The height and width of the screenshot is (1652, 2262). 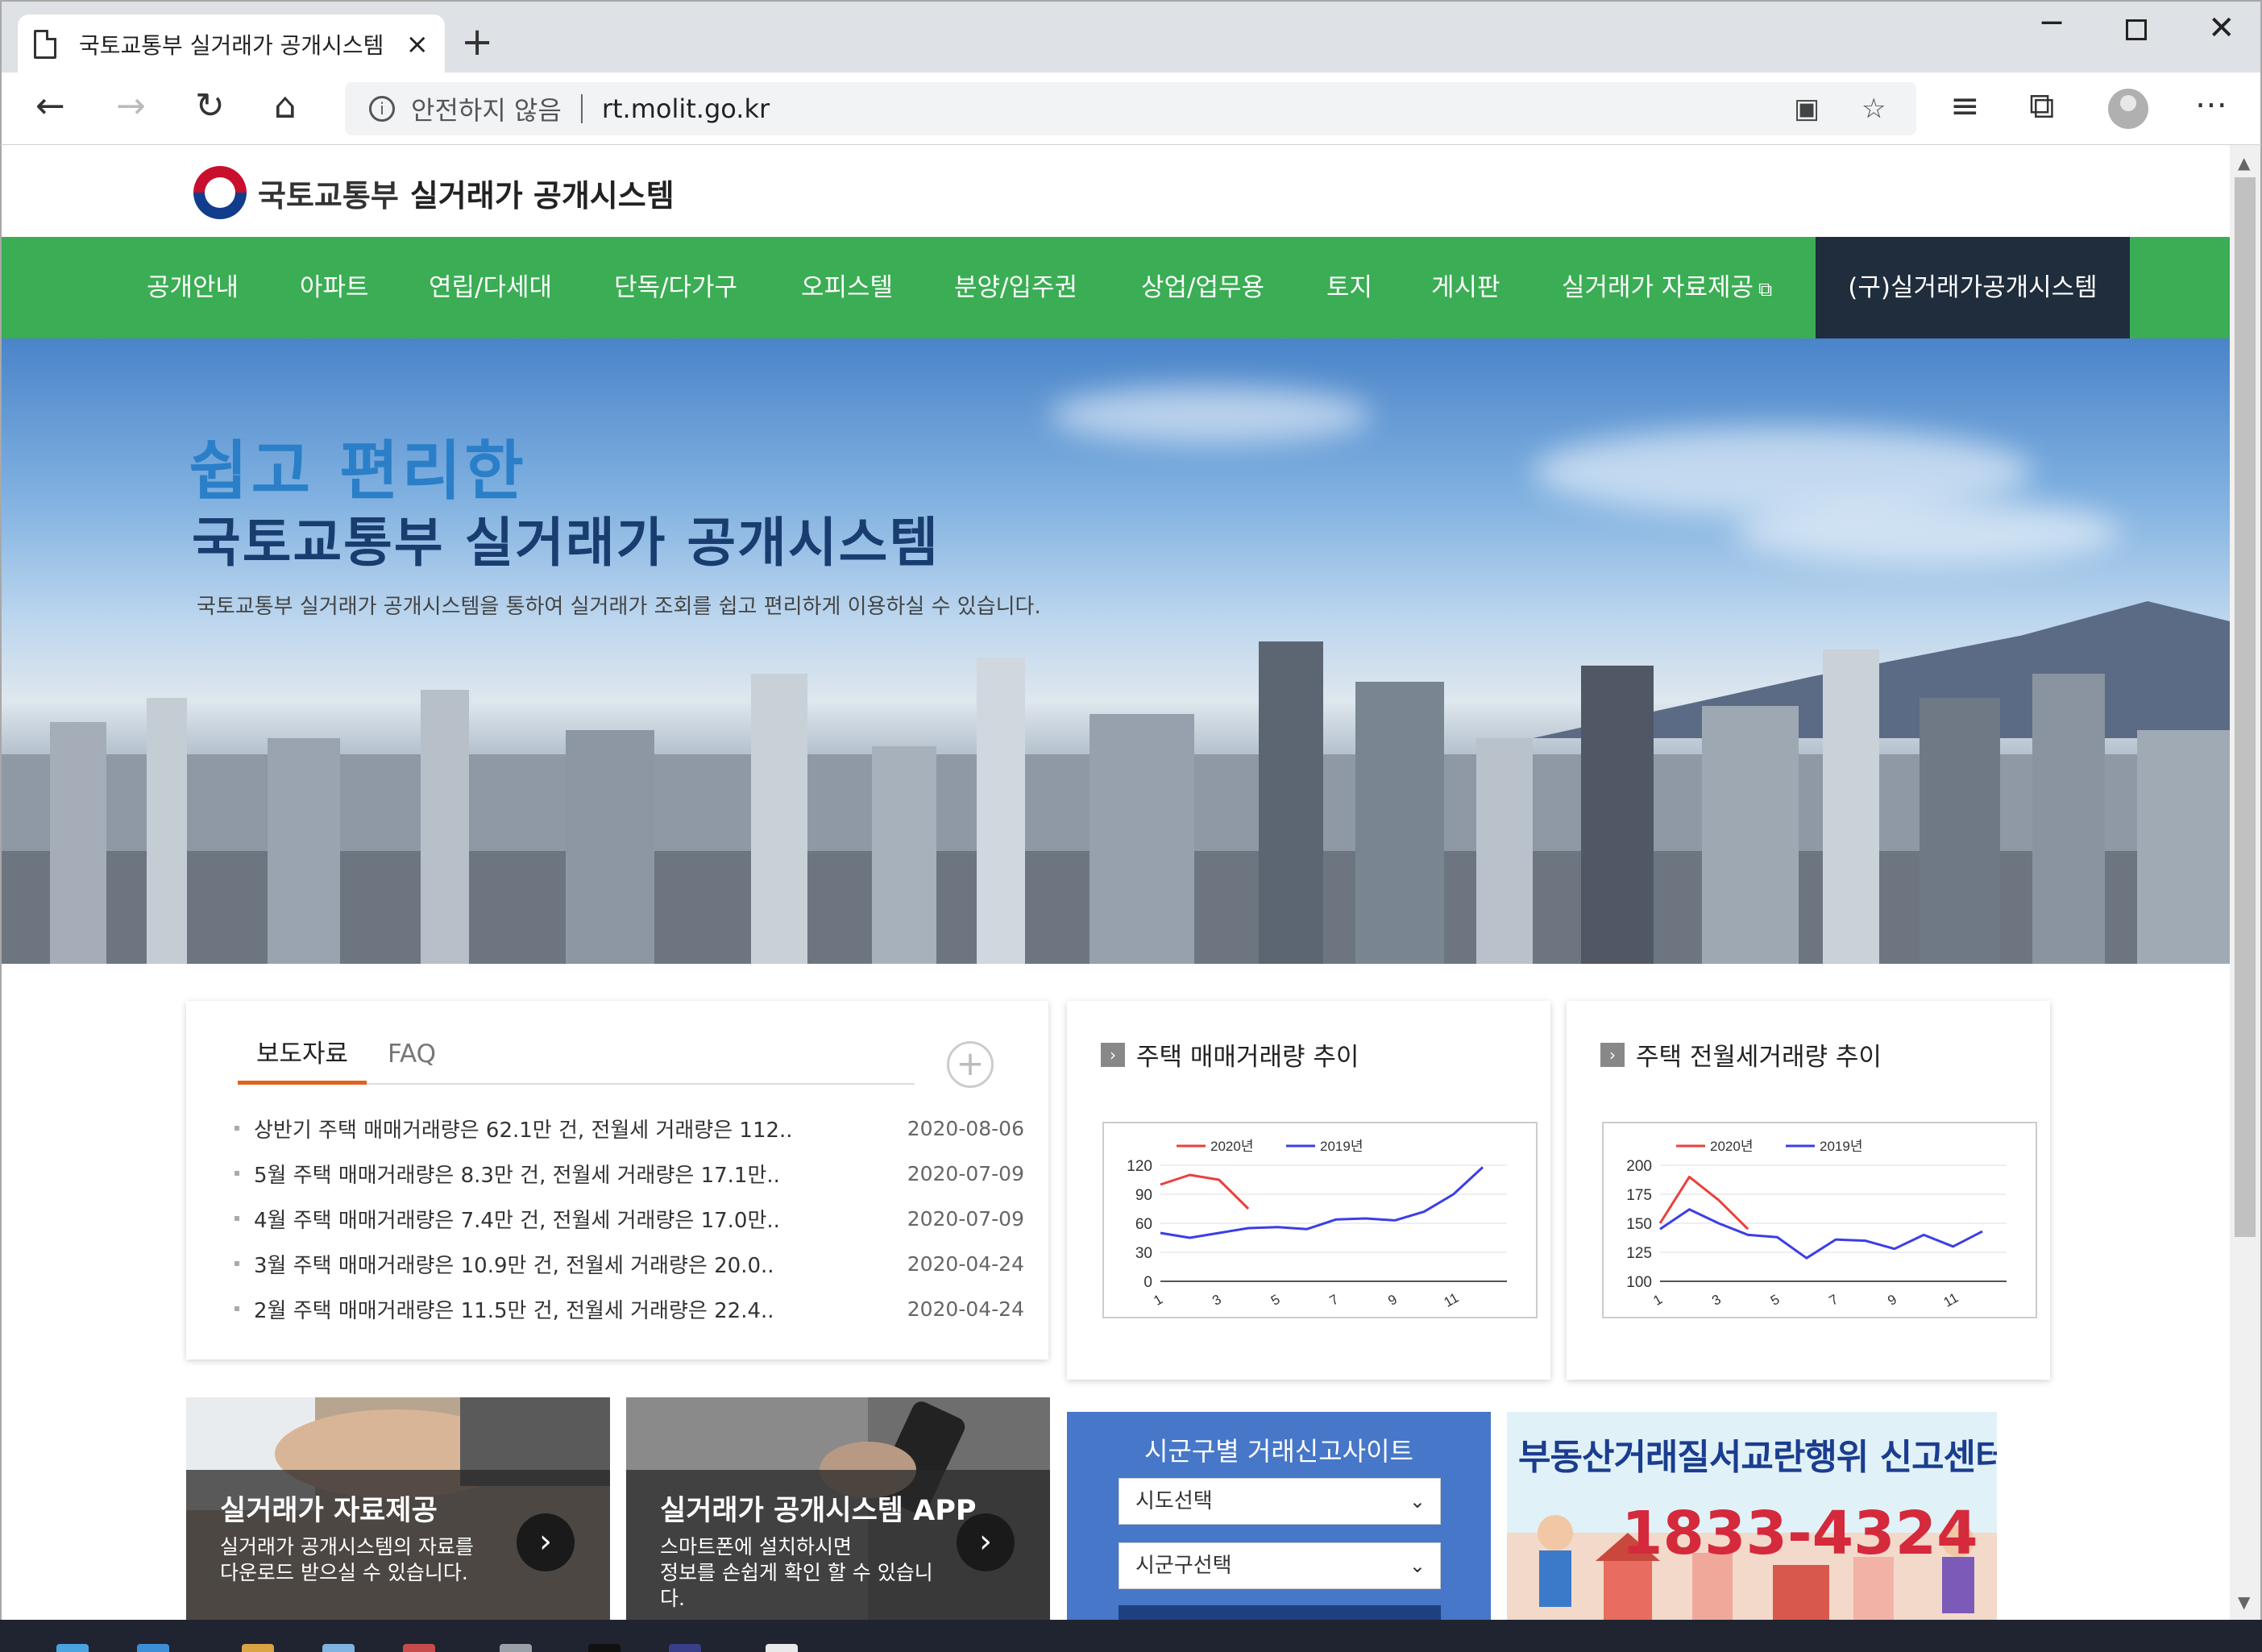 What do you see at coordinates (477, 42) in the screenshot?
I see `new-tab-button: +` at bounding box center [477, 42].